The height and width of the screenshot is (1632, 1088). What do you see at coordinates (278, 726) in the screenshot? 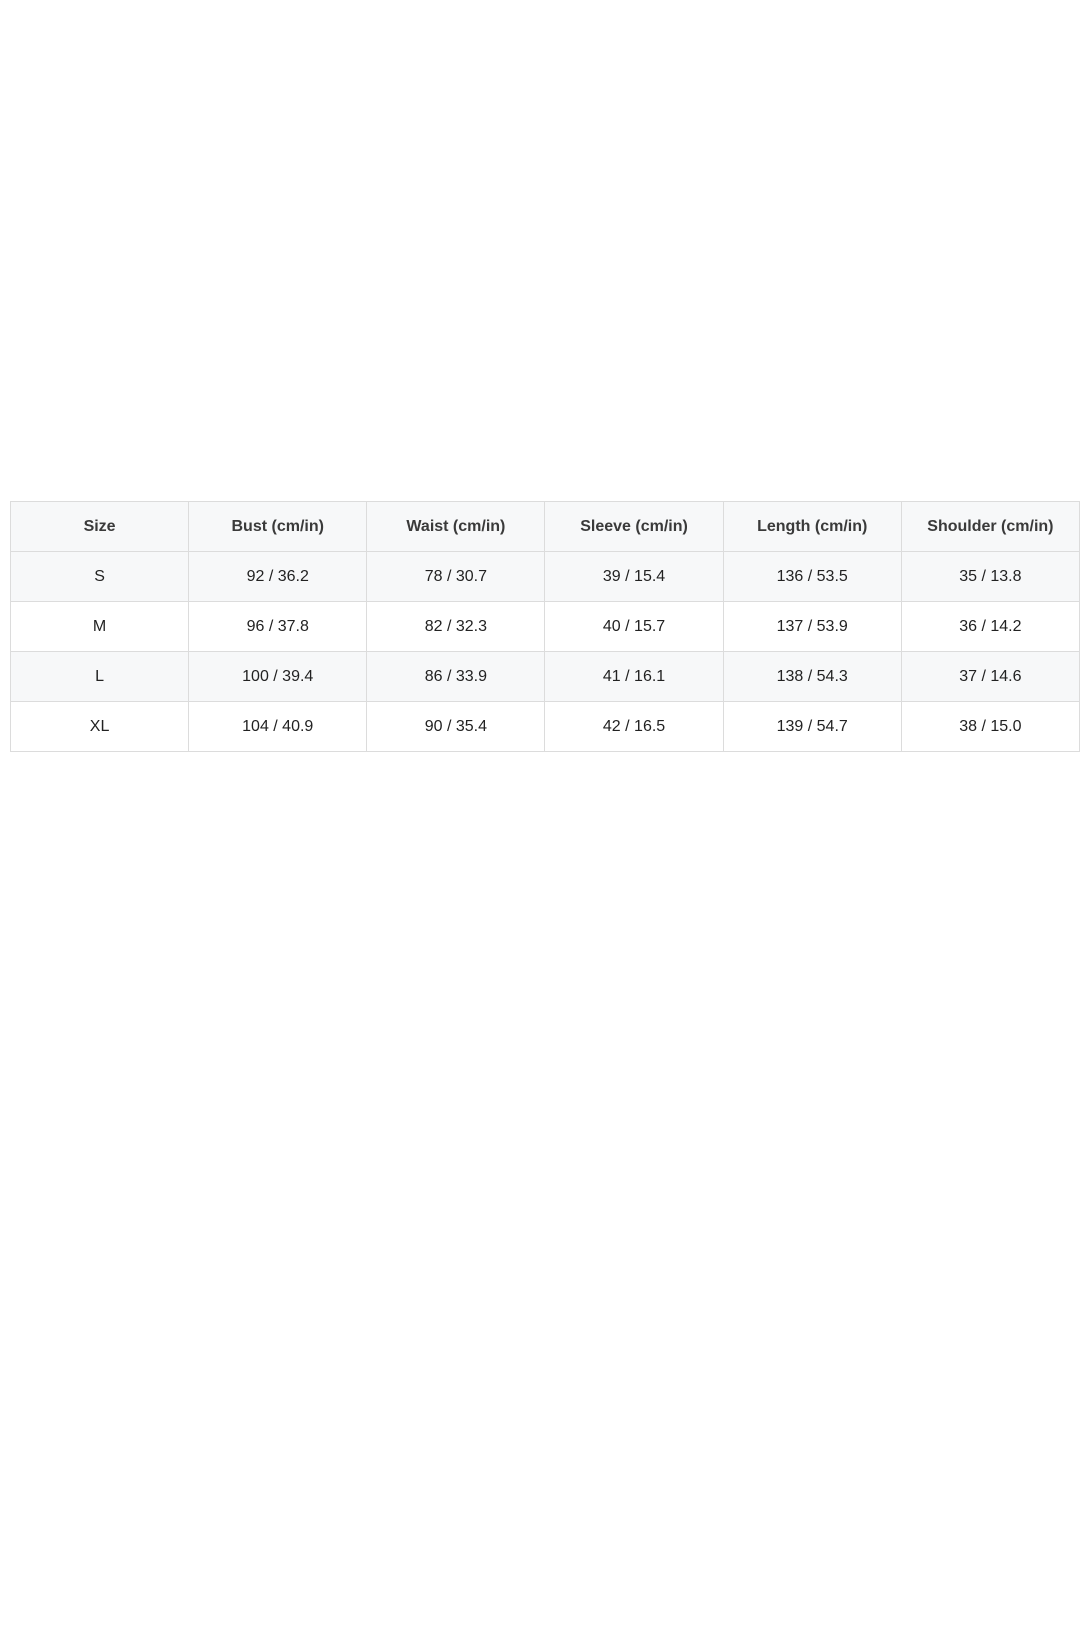
I see `cell-bust: 104 / 40.9` at bounding box center [278, 726].